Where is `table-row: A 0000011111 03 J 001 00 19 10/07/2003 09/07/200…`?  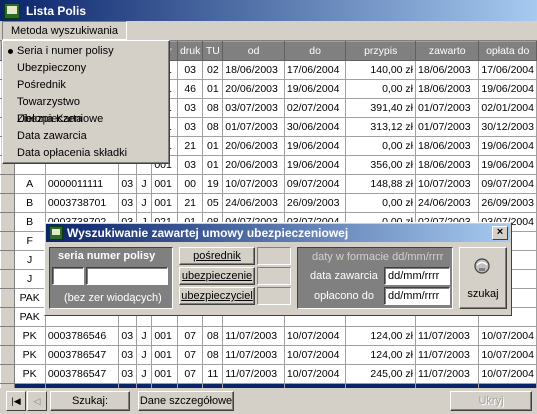
table-row: A 0000011111 03 J 001 00 19 10/07/2003 09/07/200… is located at coordinates (268, 184).